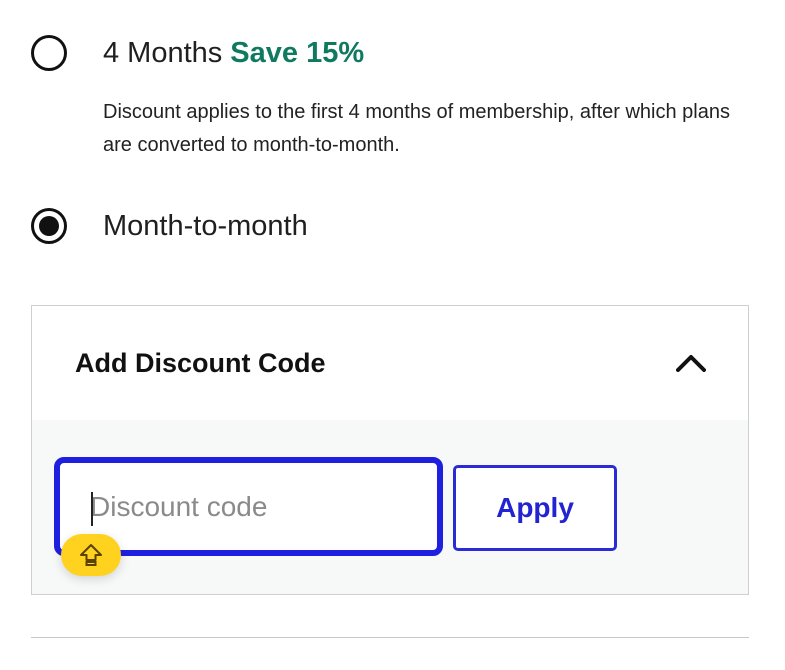  I want to click on plan-option-month-to-month: Month-to-month, so click(169, 226).